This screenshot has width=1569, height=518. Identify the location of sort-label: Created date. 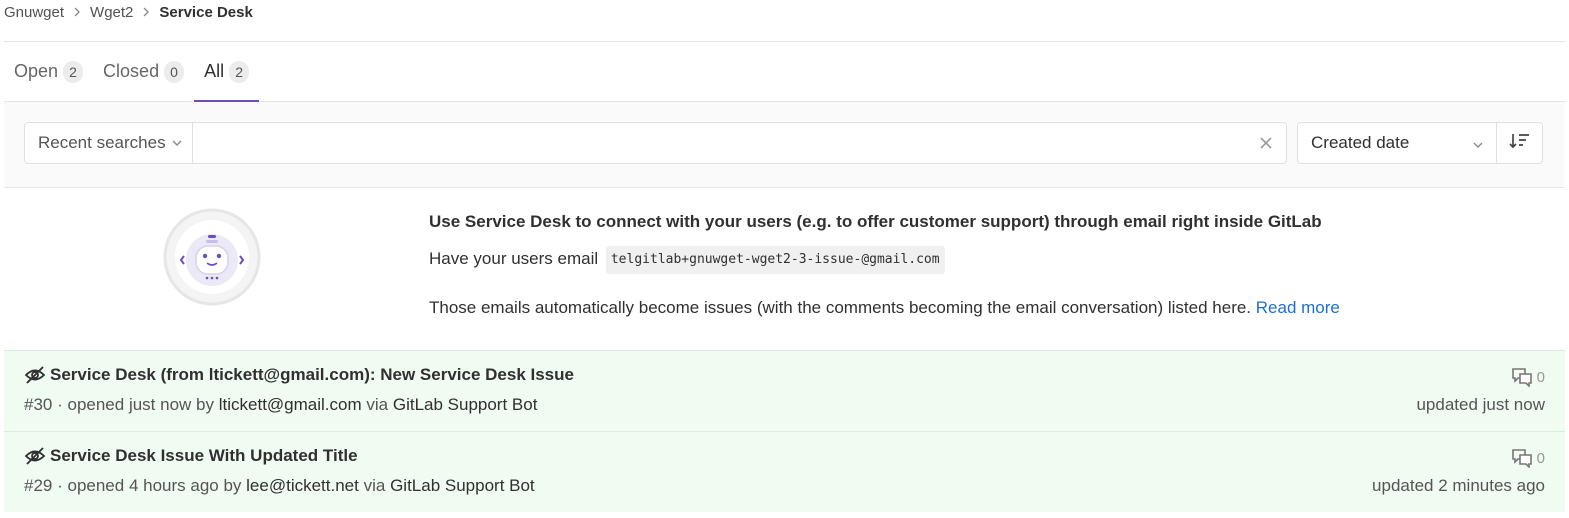
(1360, 142).